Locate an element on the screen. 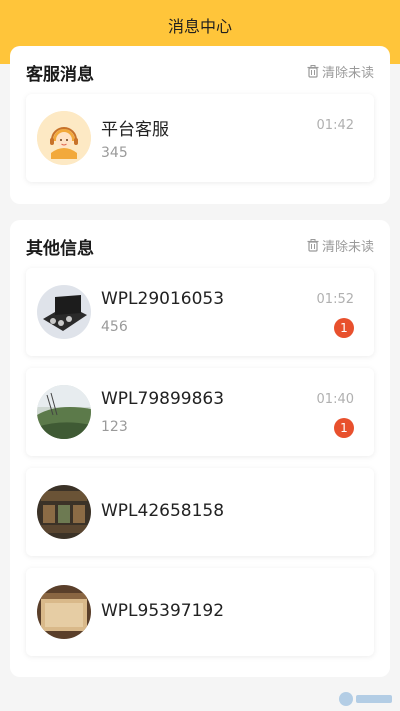  conversation-preview: 456 is located at coordinates (114, 327).